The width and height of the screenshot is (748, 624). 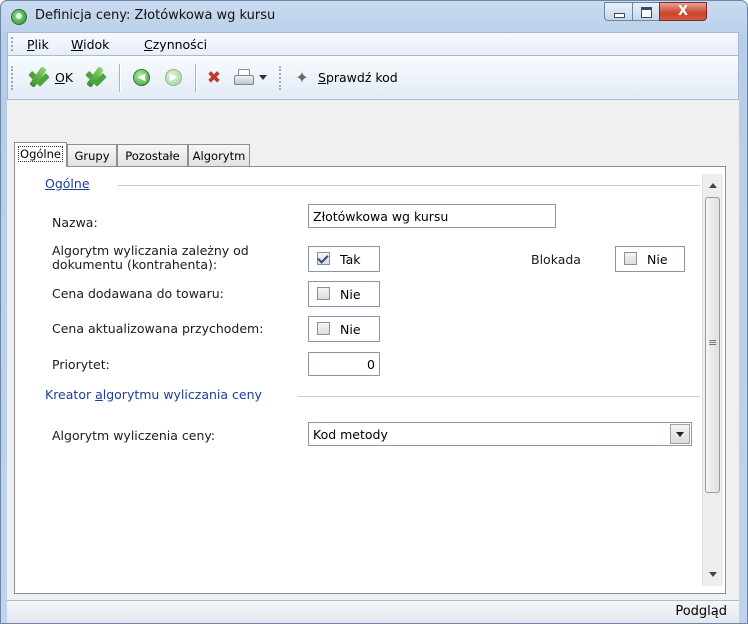 What do you see at coordinates (243, 78) in the screenshot?
I see `print-icon` at bounding box center [243, 78].